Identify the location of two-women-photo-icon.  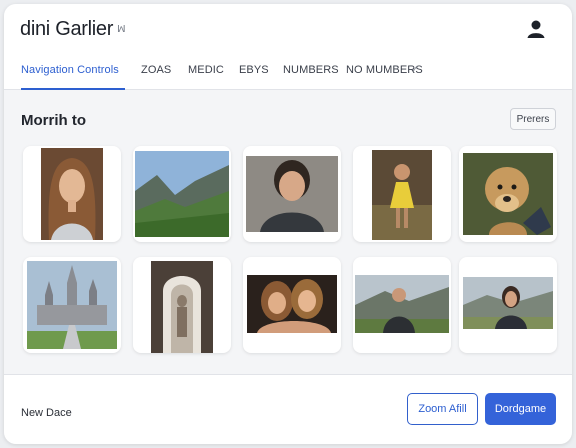
(292, 304).